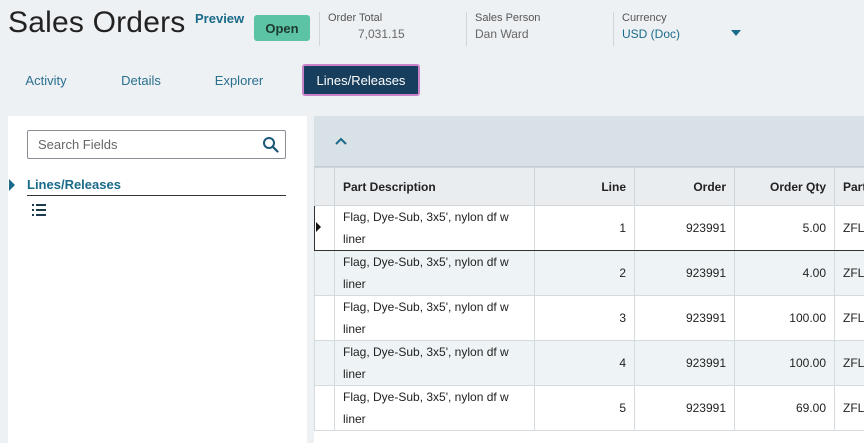 The width and height of the screenshot is (864, 443). Describe the element at coordinates (324, 186) in the screenshot. I see `column-header-selector` at that location.